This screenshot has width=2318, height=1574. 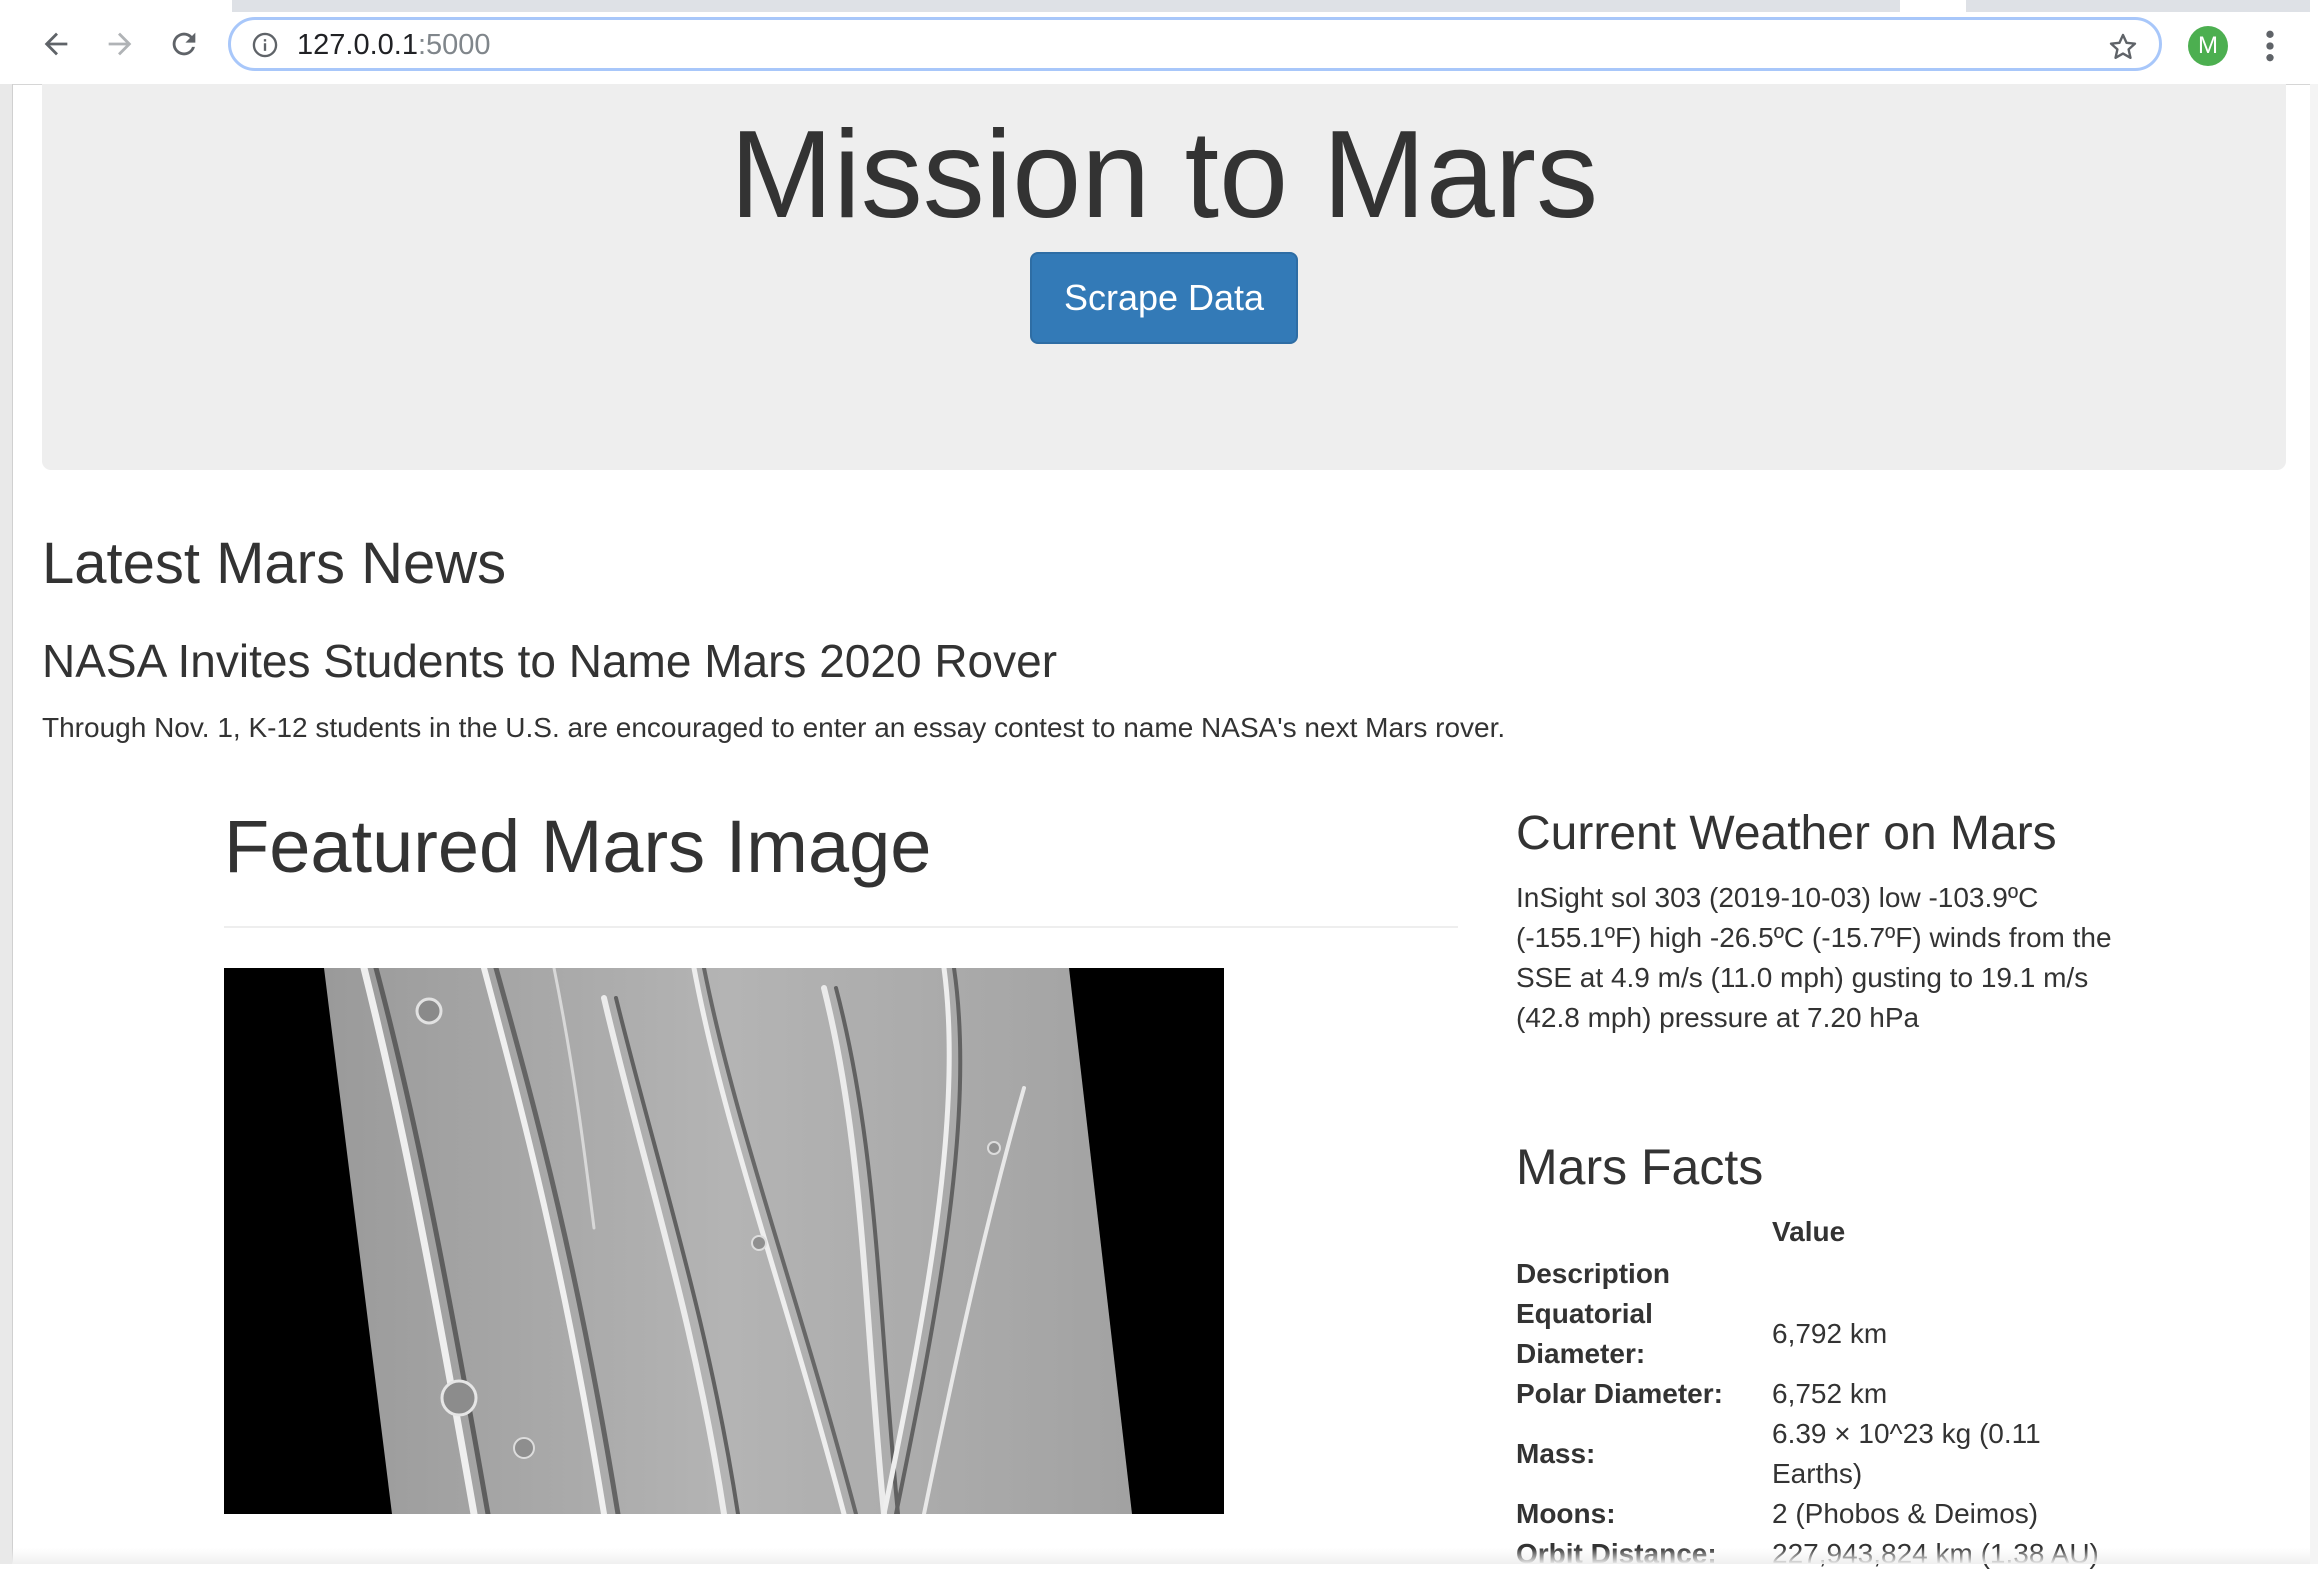 I want to click on fact-label: Polar Diameter:, so click(x=1619, y=1393).